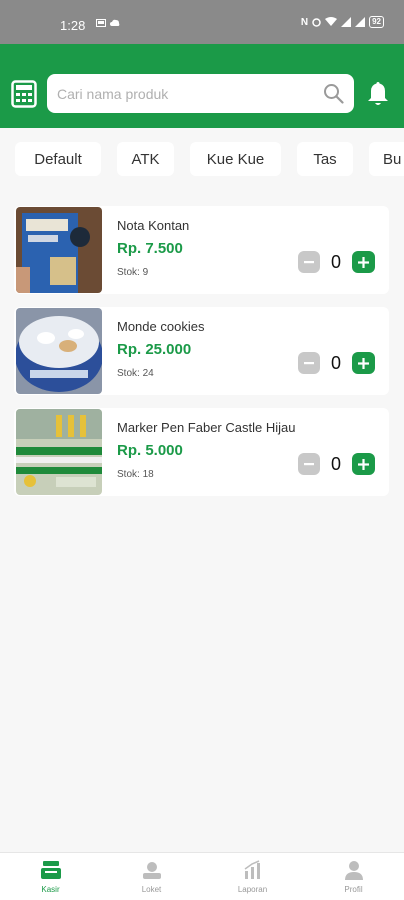 This screenshot has width=404, height=900. I want to click on product-stock: Stok: 18, so click(135, 474).